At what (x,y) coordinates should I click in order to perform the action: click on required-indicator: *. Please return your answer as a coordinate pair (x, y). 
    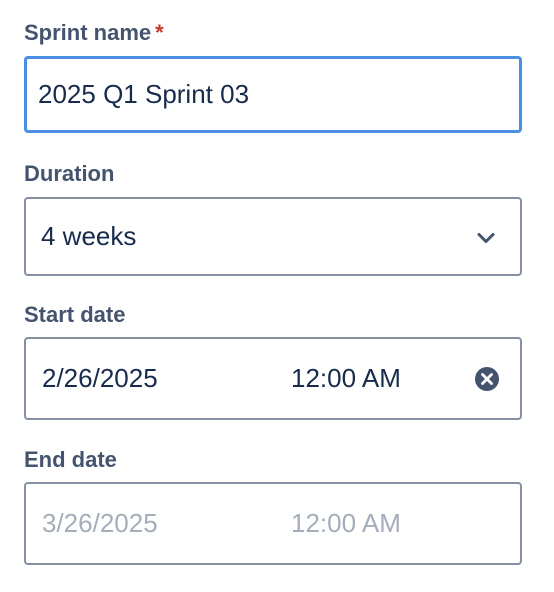
    Looking at the image, I should click on (159, 32).